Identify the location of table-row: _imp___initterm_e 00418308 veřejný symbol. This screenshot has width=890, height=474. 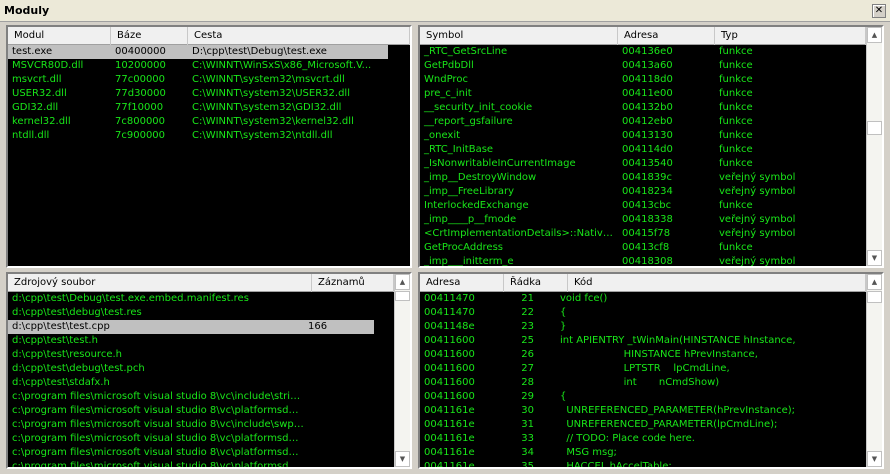
(643, 260).